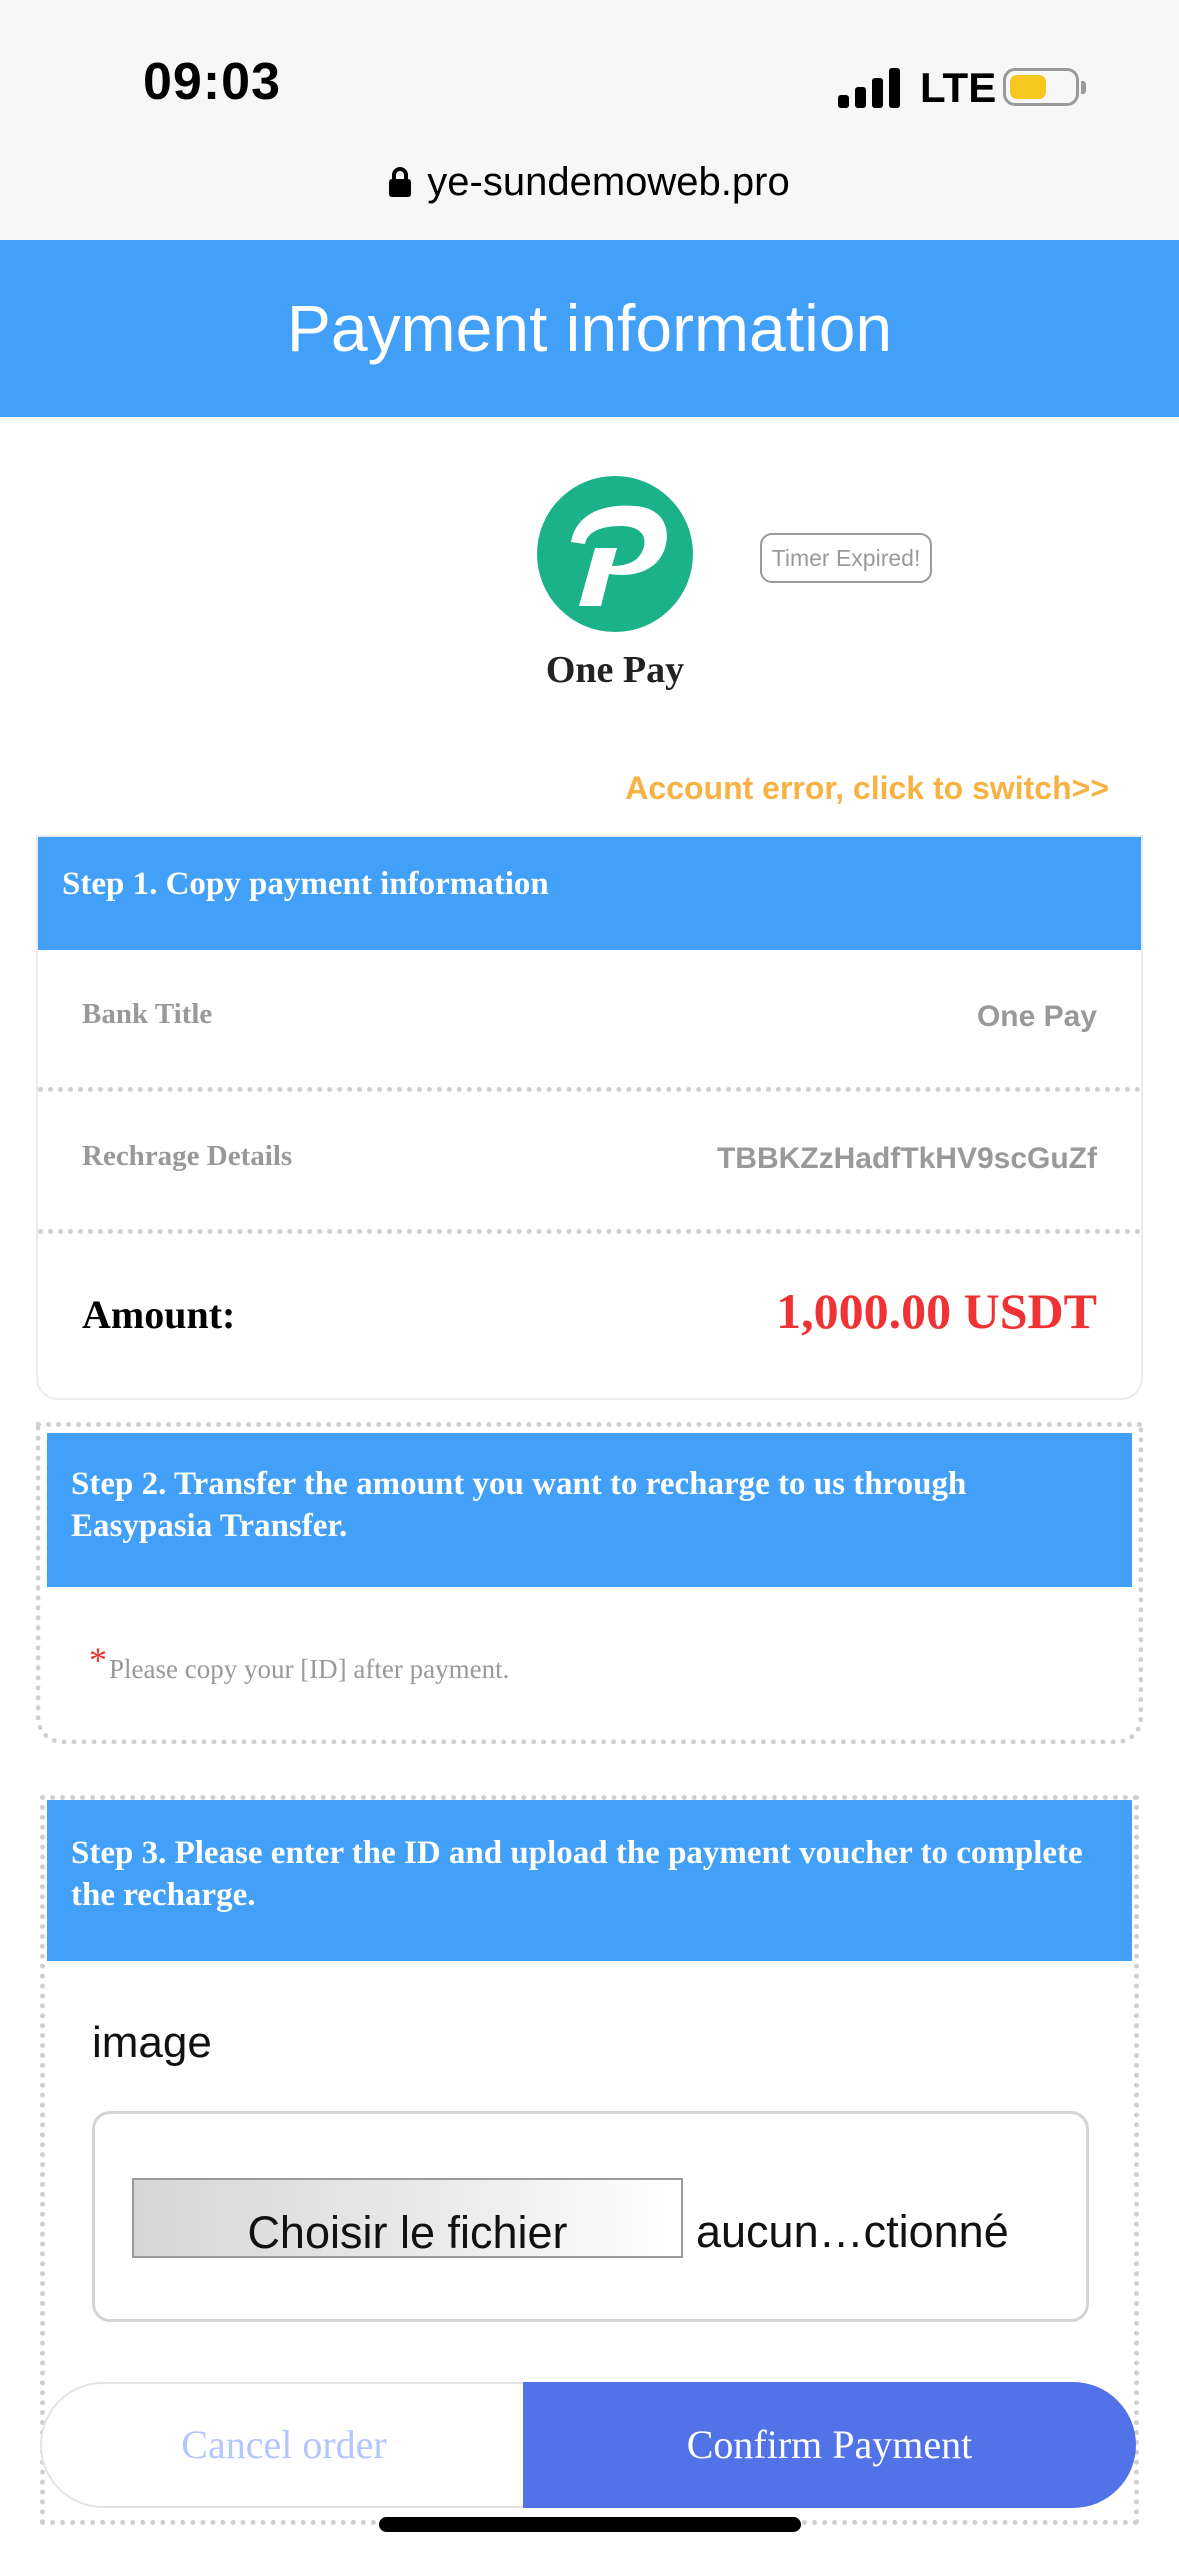 The width and height of the screenshot is (1179, 2556). I want to click on recharge-details-row: Rechrage Details TBBKZzHadfTkHV9scGuZf, so click(589, 1163).